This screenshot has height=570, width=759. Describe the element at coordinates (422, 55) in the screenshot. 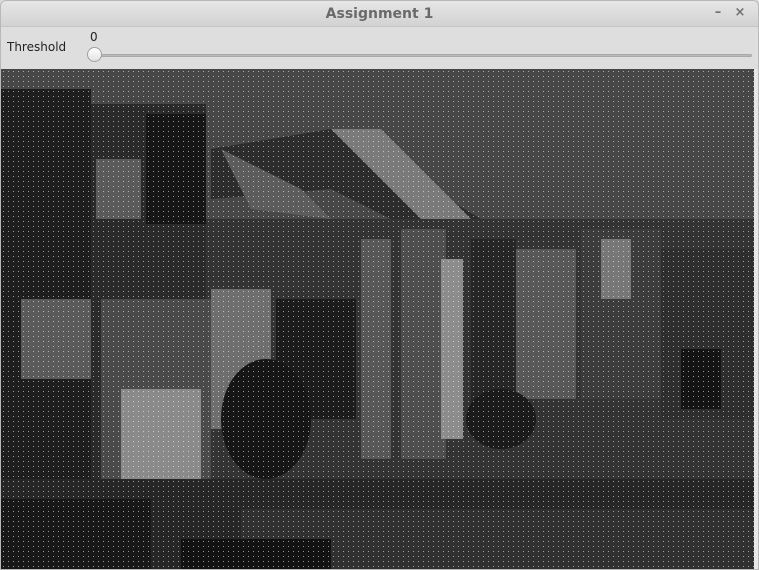

I see `threshold-slider-track` at that location.